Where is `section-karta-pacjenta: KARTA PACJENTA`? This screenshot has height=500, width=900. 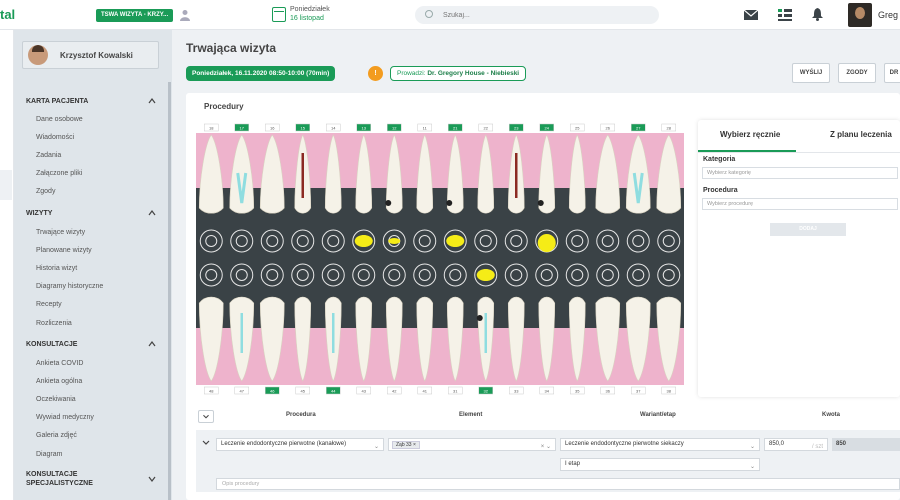
section-karta-pacjenta: KARTA PACJENTA is located at coordinates (57, 101).